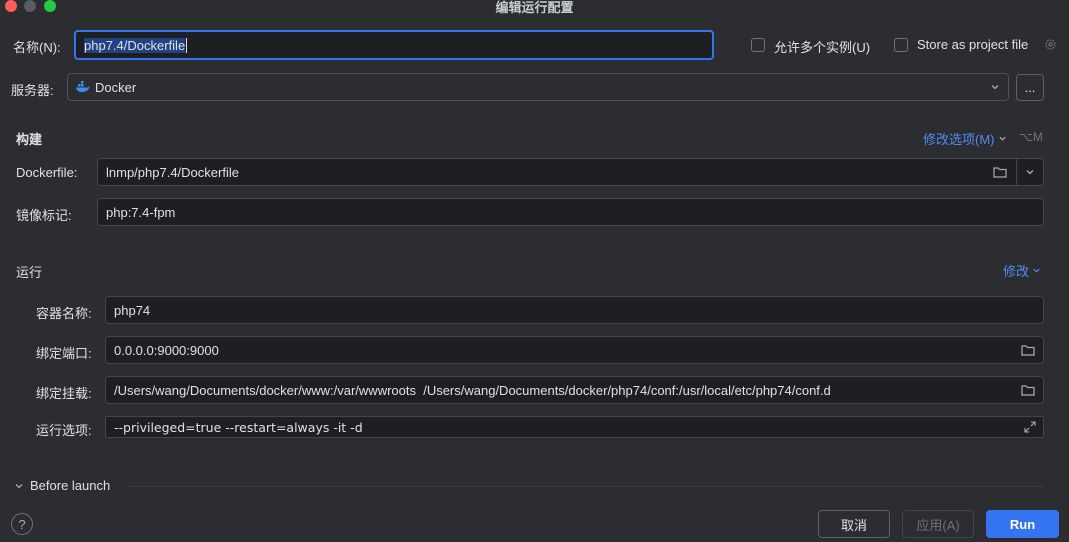 This screenshot has width=1069, height=542. I want to click on allow-multiple-label: 允许多个实例(U), so click(822, 46).